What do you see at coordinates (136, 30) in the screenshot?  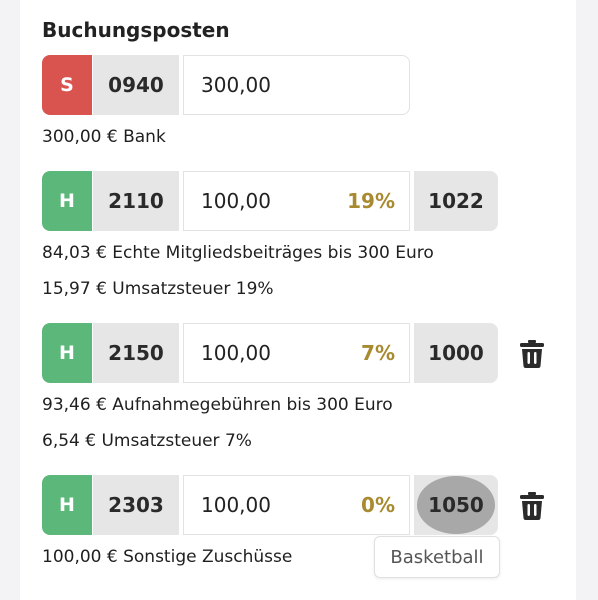 I see `section-title: Buchungsposten` at bounding box center [136, 30].